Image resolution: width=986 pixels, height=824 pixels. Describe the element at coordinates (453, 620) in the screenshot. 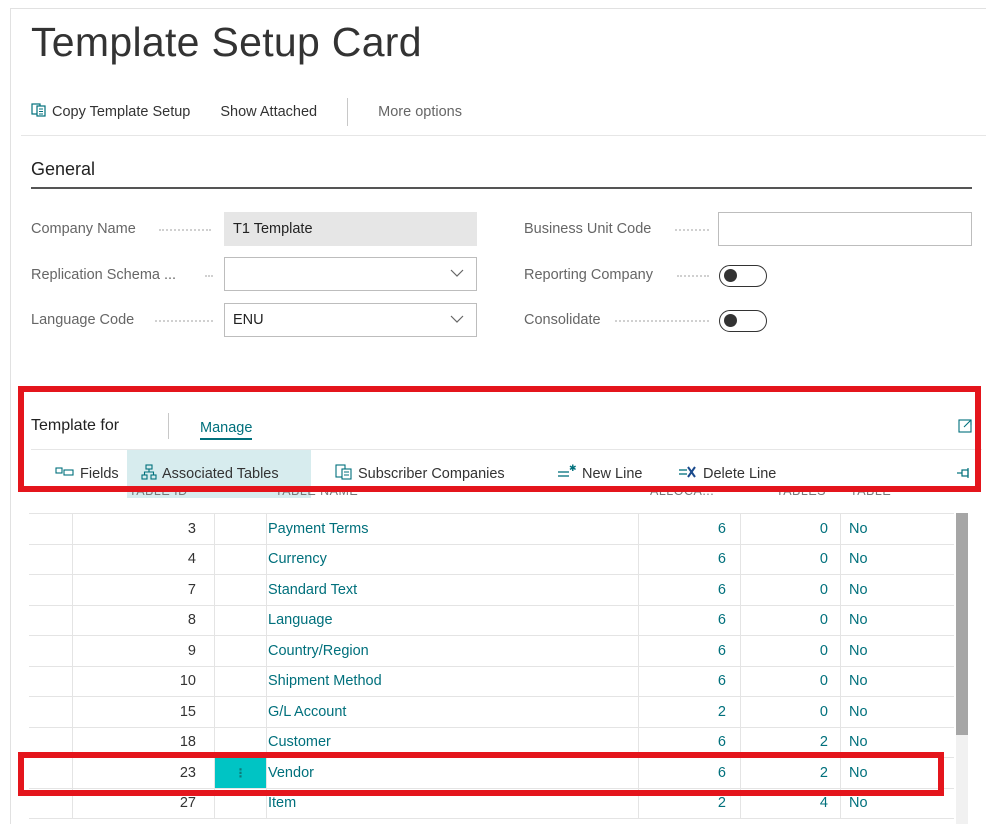

I see `table-name-cell: Language` at that location.